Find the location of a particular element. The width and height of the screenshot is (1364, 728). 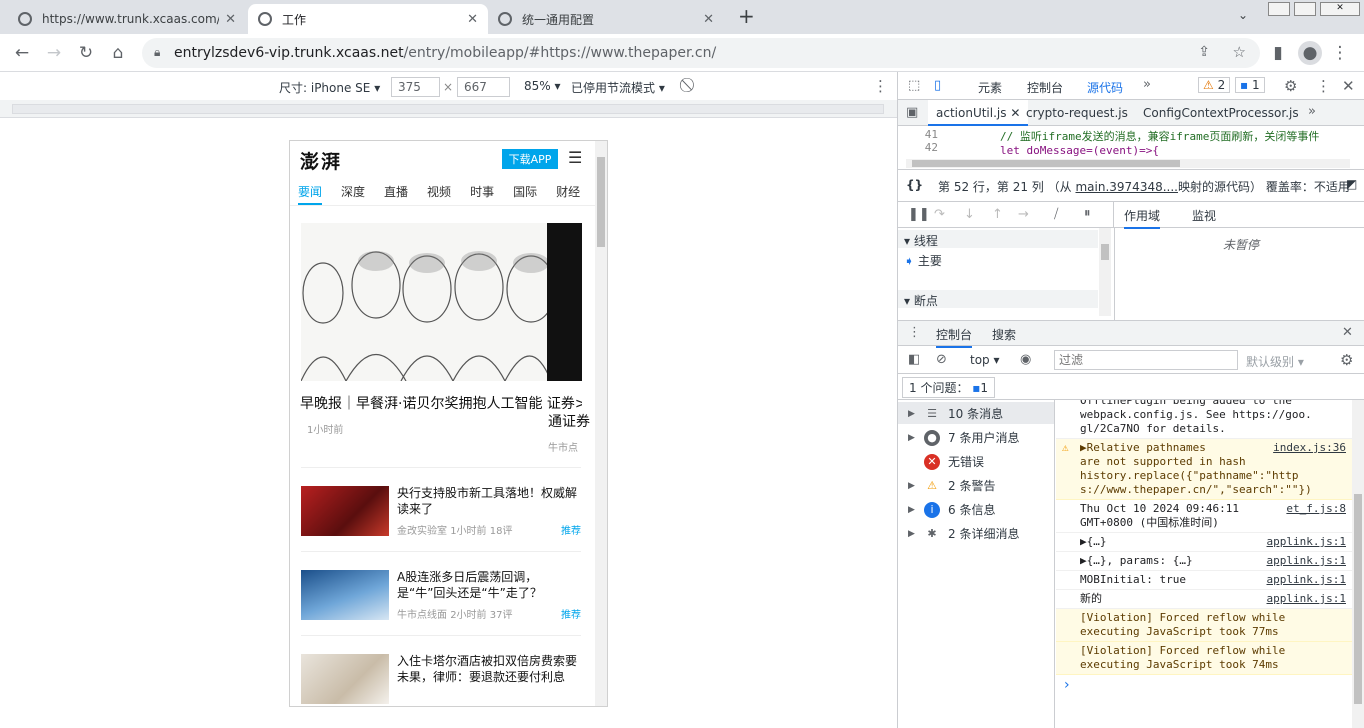

height-input: 667 is located at coordinates (483, 87).